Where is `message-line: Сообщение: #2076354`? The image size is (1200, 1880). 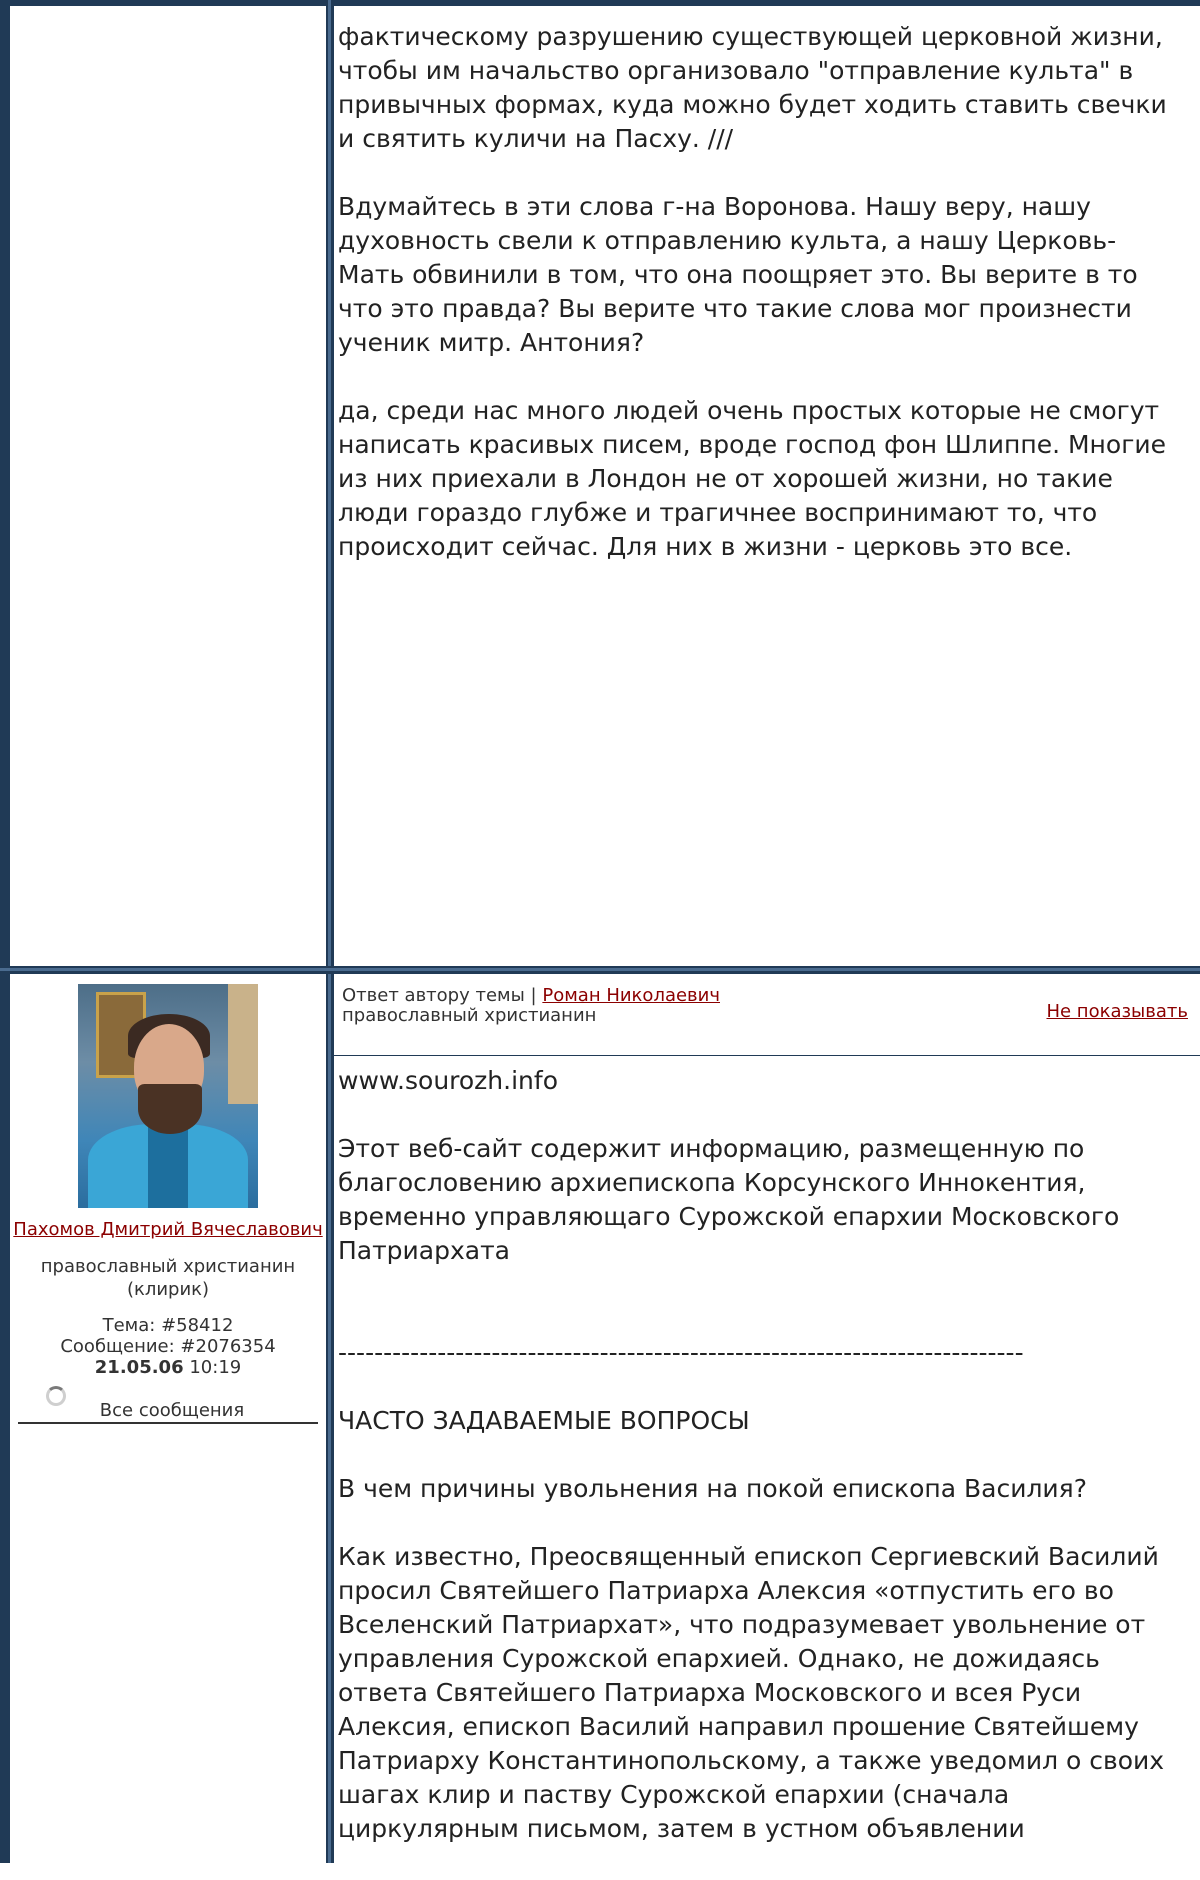
message-line: Сообщение: #2076354 is located at coordinates (168, 1346).